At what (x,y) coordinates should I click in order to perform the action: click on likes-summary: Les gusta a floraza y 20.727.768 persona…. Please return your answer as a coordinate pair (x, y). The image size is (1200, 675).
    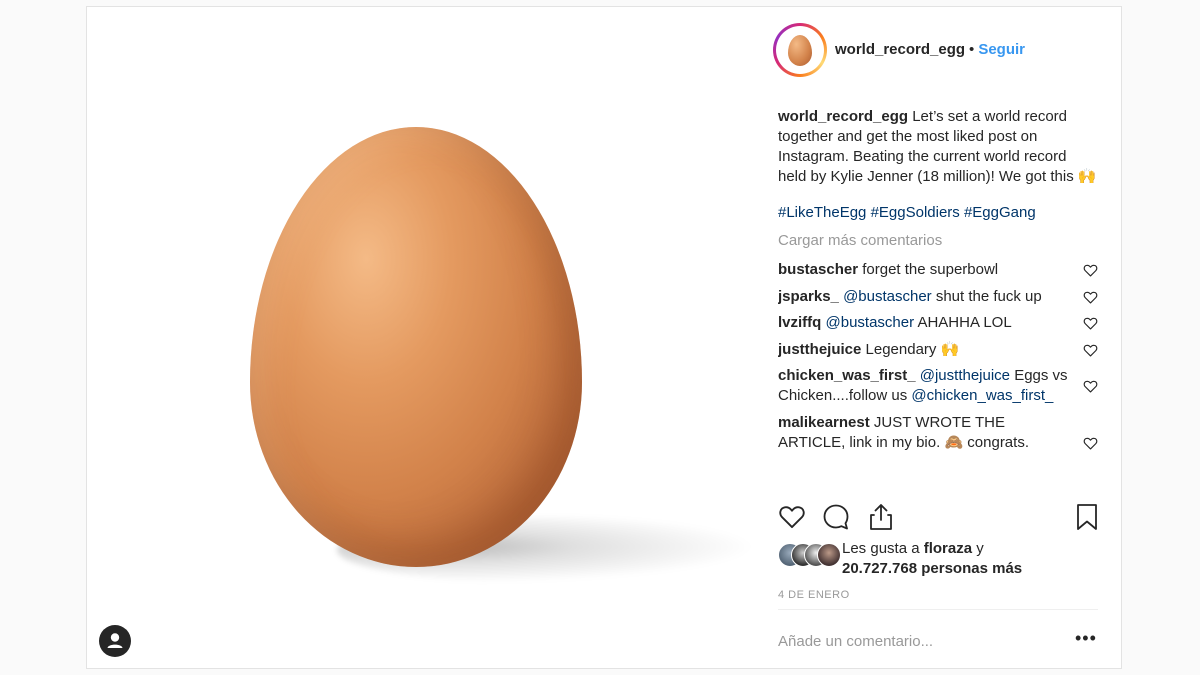
    Looking at the image, I should click on (938, 561).